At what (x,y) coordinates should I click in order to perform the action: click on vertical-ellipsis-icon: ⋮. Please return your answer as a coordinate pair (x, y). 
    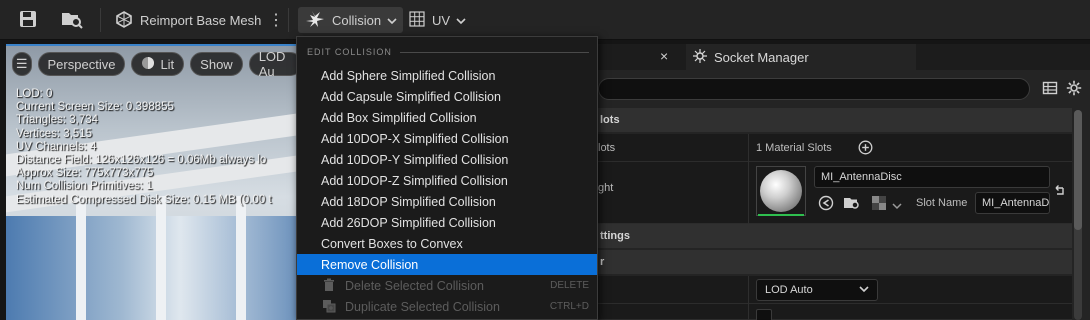
    Looking at the image, I should click on (276, 20).